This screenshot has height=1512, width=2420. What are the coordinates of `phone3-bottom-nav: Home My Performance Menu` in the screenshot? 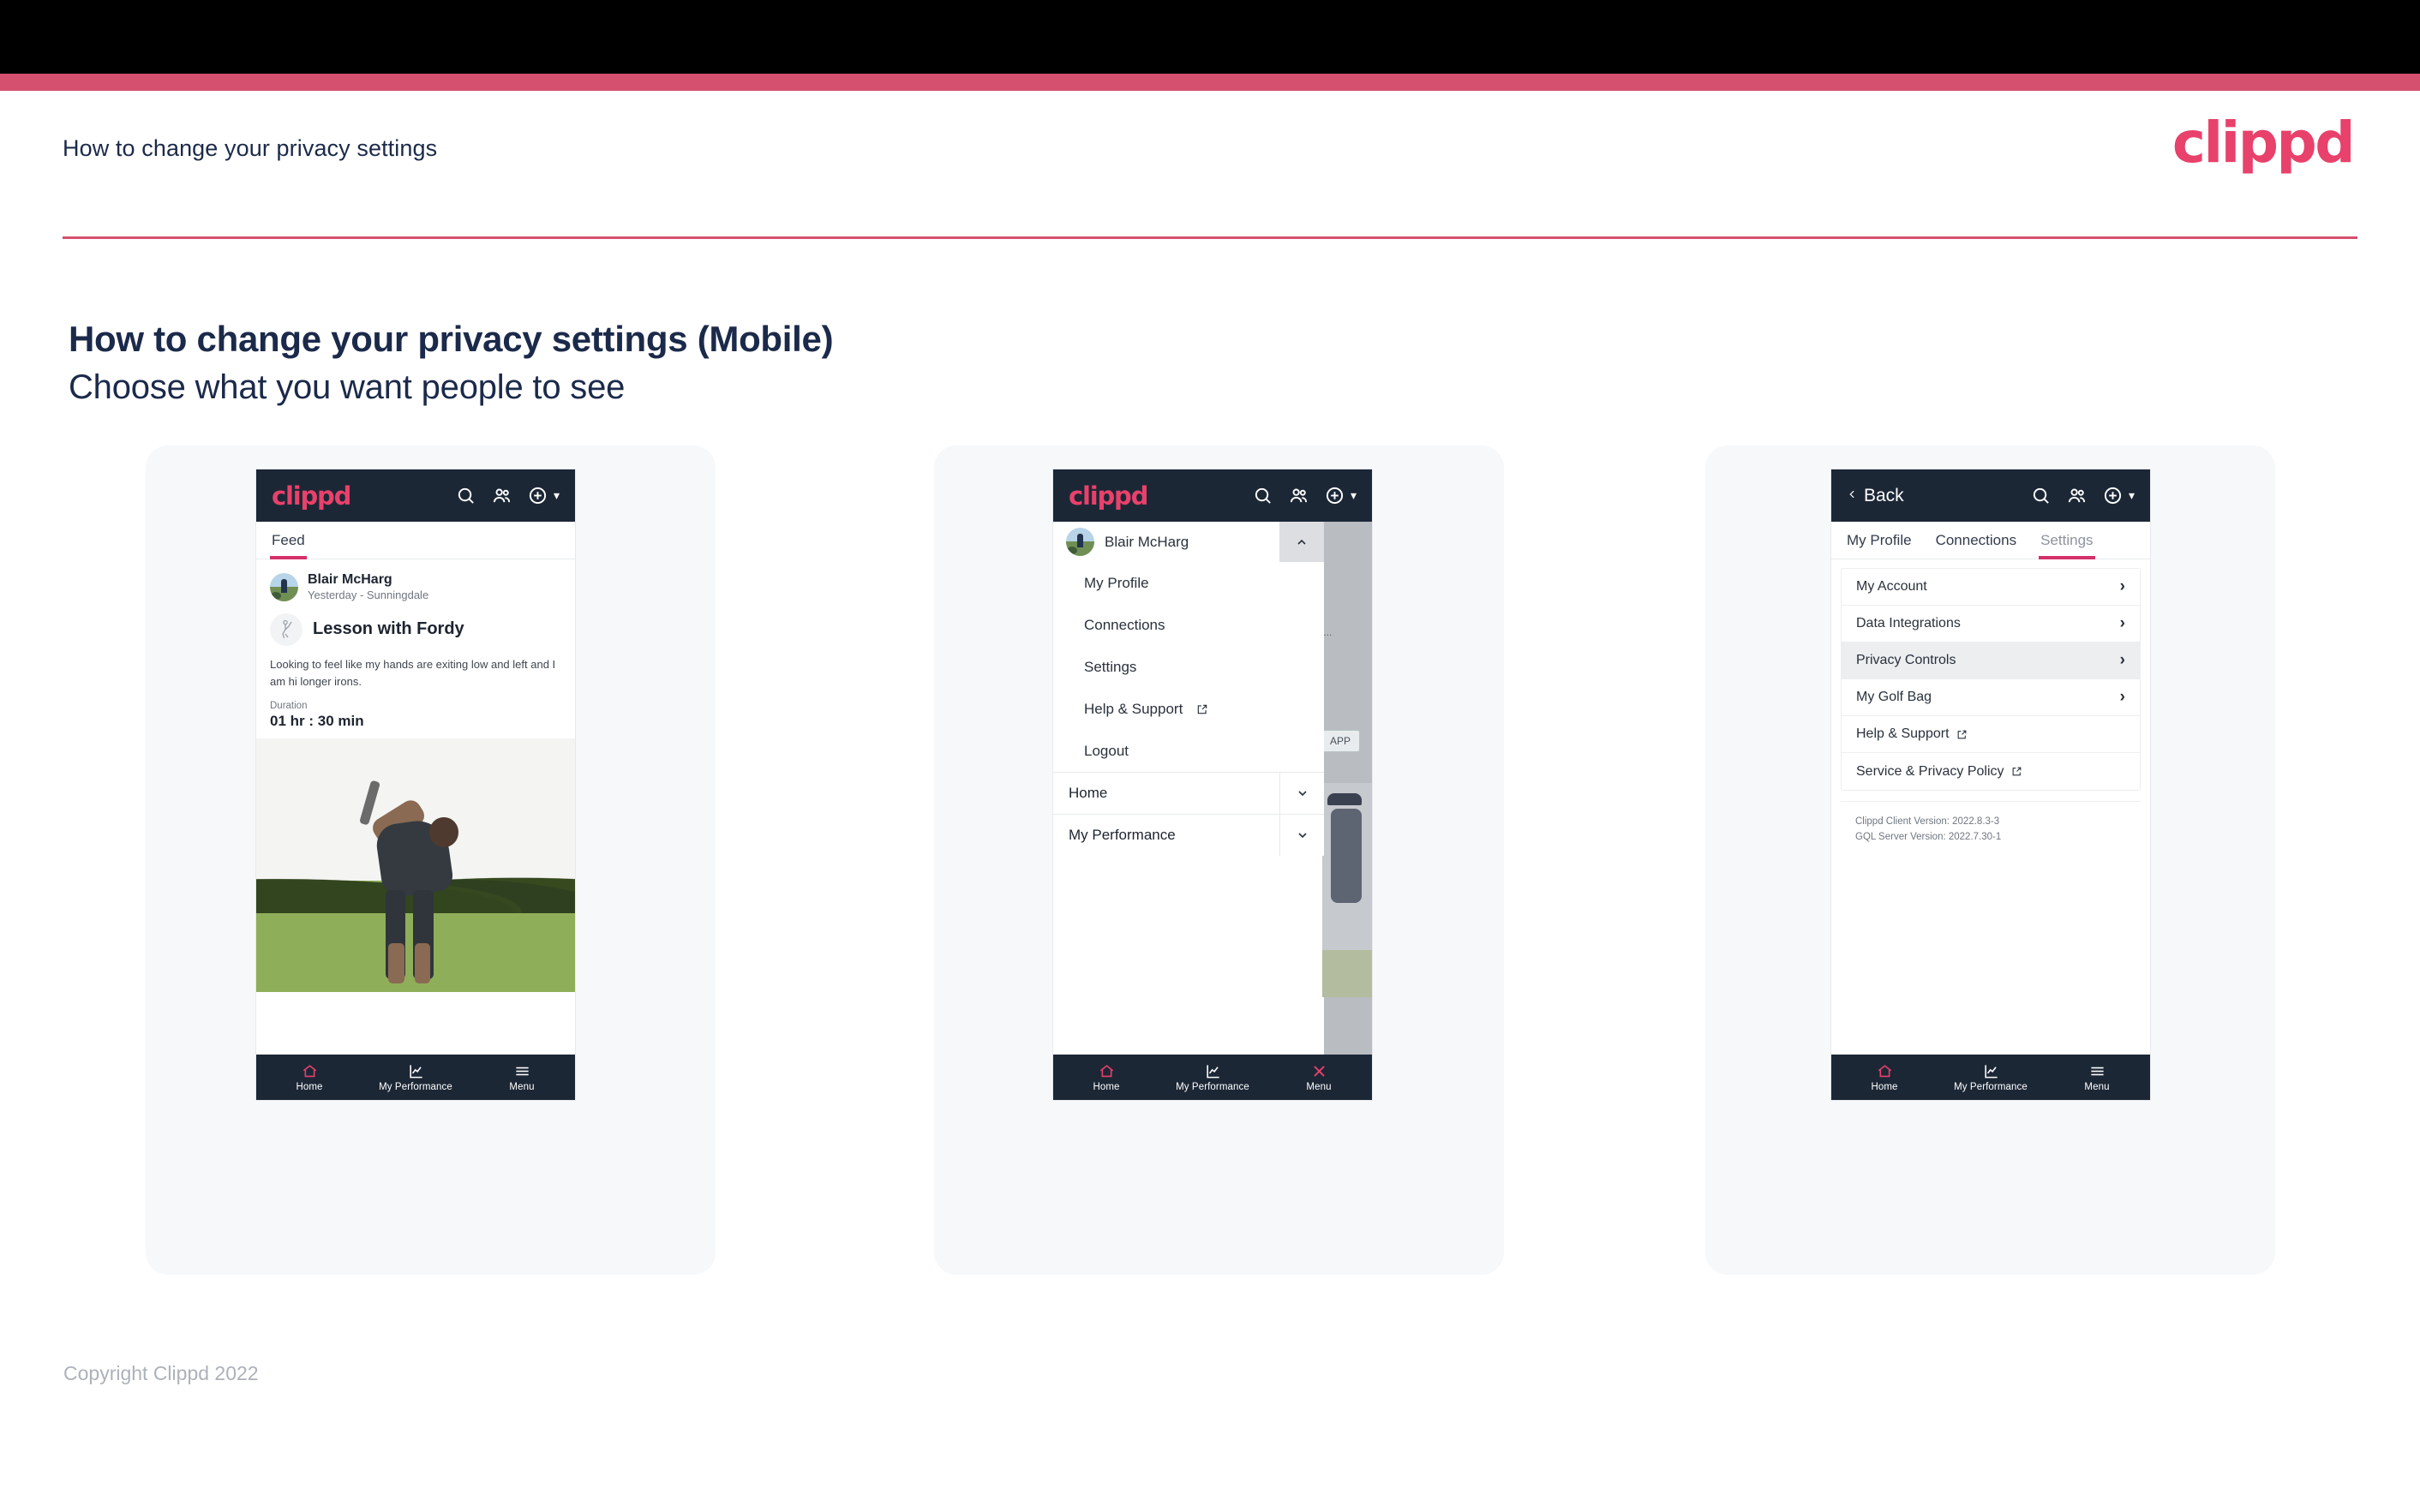 It's located at (1990, 1077).